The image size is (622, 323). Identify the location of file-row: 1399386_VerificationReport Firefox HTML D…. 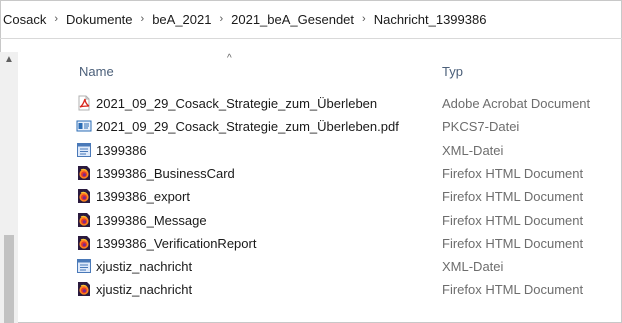
(311, 243).